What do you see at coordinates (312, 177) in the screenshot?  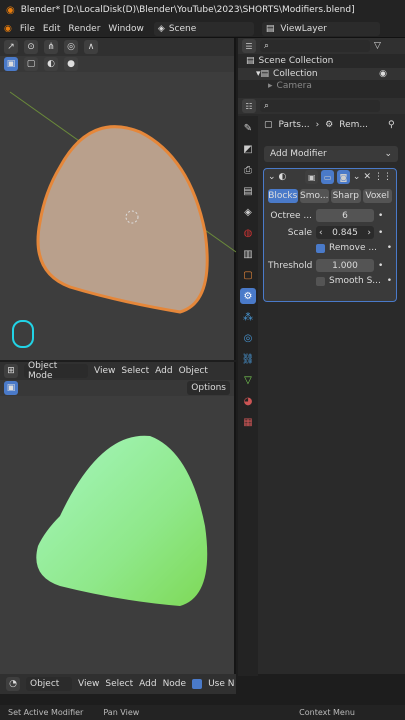 I see `edit-mode-toggle-icon: ▣` at bounding box center [312, 177].